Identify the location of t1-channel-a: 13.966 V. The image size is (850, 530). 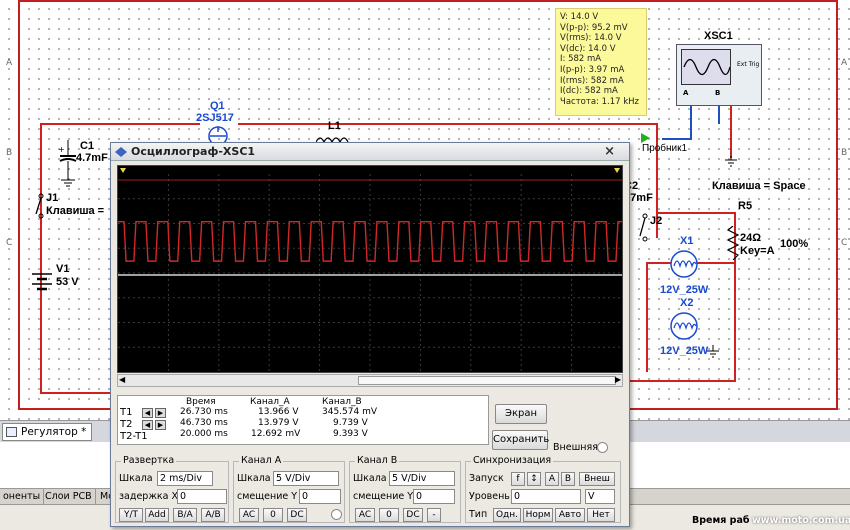
(278, 412).